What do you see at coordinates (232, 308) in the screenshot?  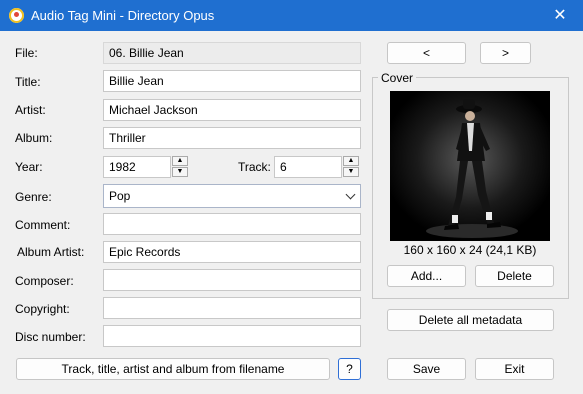 I see `copyright-field` at bounding box center [232, 308].